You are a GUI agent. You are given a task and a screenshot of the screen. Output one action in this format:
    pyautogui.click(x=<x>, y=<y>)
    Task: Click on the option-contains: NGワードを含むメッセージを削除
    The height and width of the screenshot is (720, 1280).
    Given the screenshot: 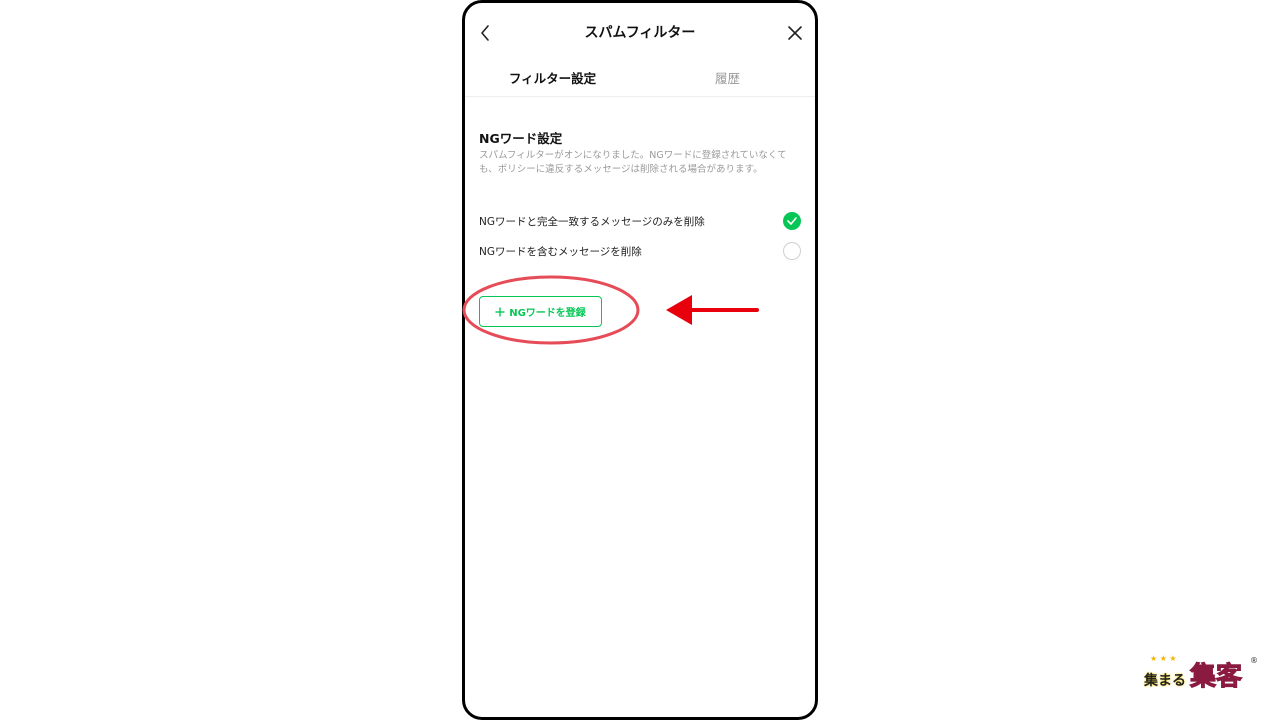 What is the action you would take?
    pyautogui.click(x=640, y=251)
    